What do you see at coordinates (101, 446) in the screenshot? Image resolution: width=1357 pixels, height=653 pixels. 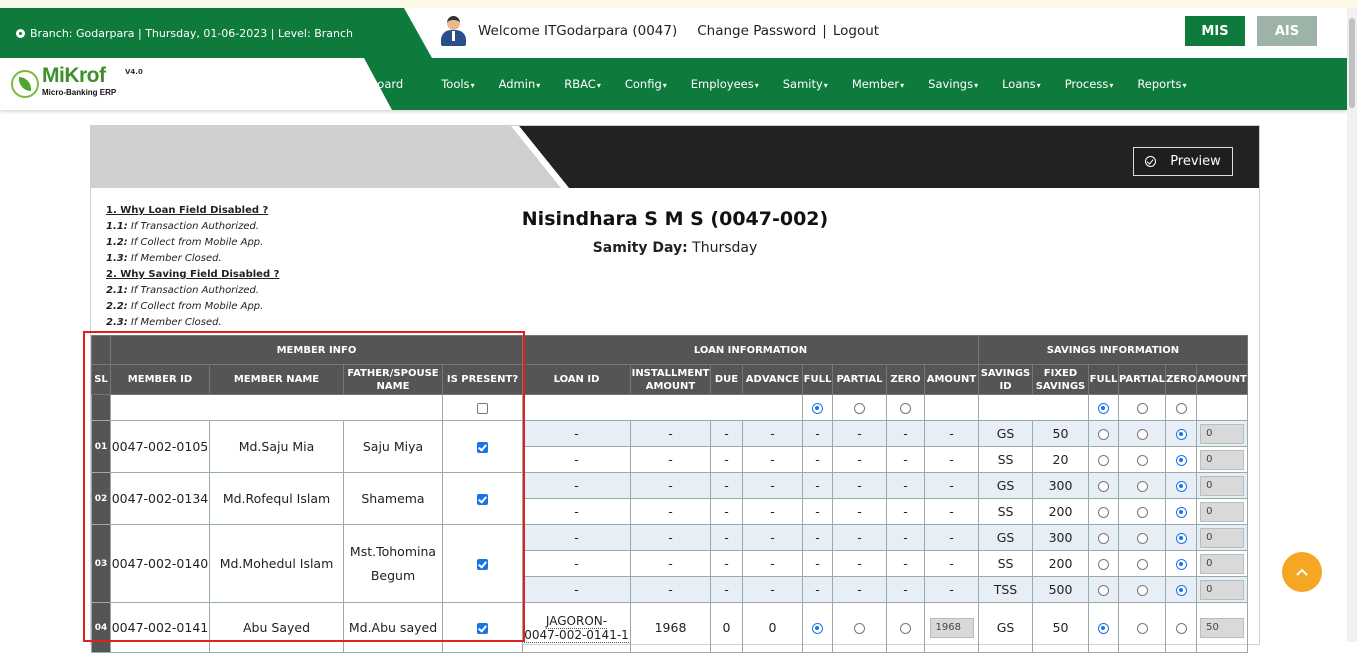 I see `sl-cell: 01` at bounding box center [101, 446].